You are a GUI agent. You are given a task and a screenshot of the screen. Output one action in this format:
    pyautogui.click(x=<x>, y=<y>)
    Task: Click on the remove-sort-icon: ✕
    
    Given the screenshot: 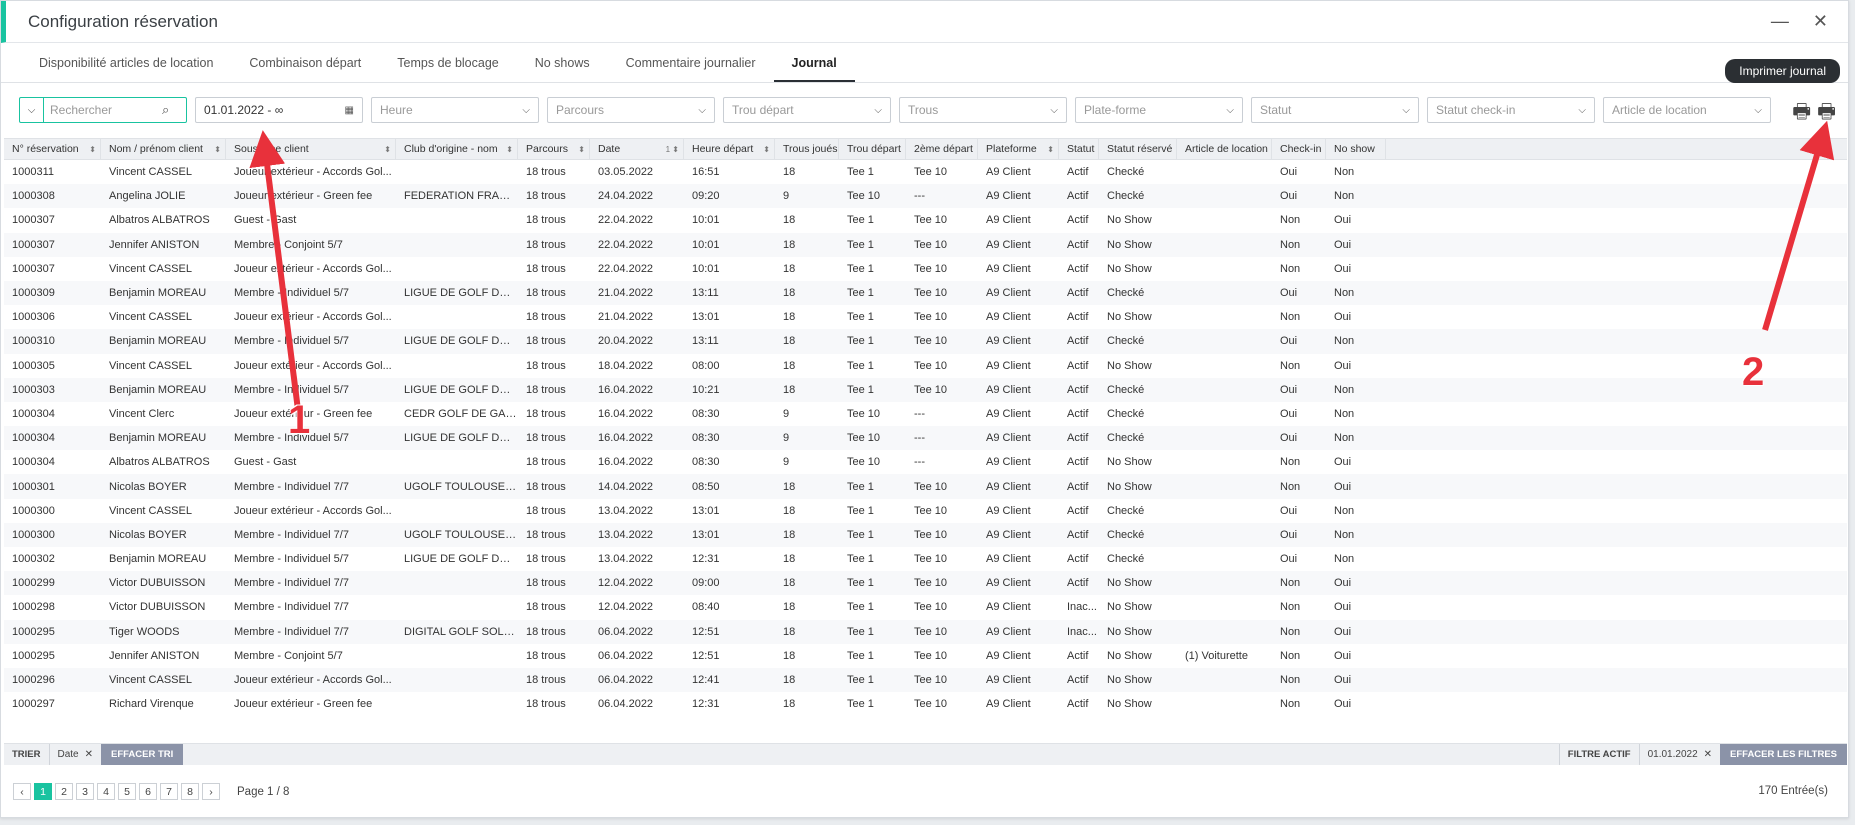 What is the action you would take?
    pyautogui.click(x=89, y=754)
    